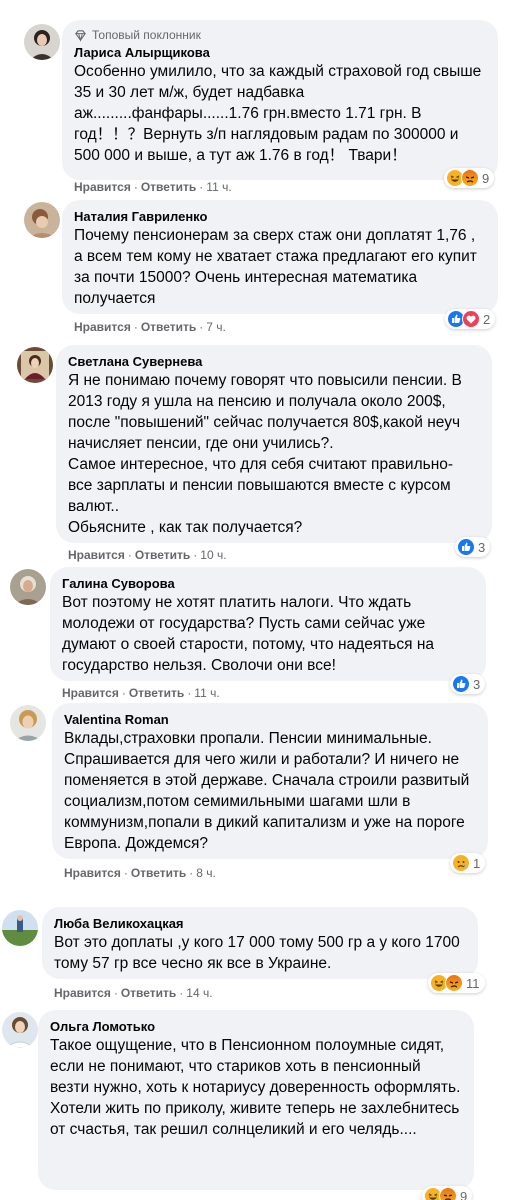 Image resolution: width=516 pixels, height=1200 pixels. I want to click on badge-label: Топовый поклонник, so click(146, 35).